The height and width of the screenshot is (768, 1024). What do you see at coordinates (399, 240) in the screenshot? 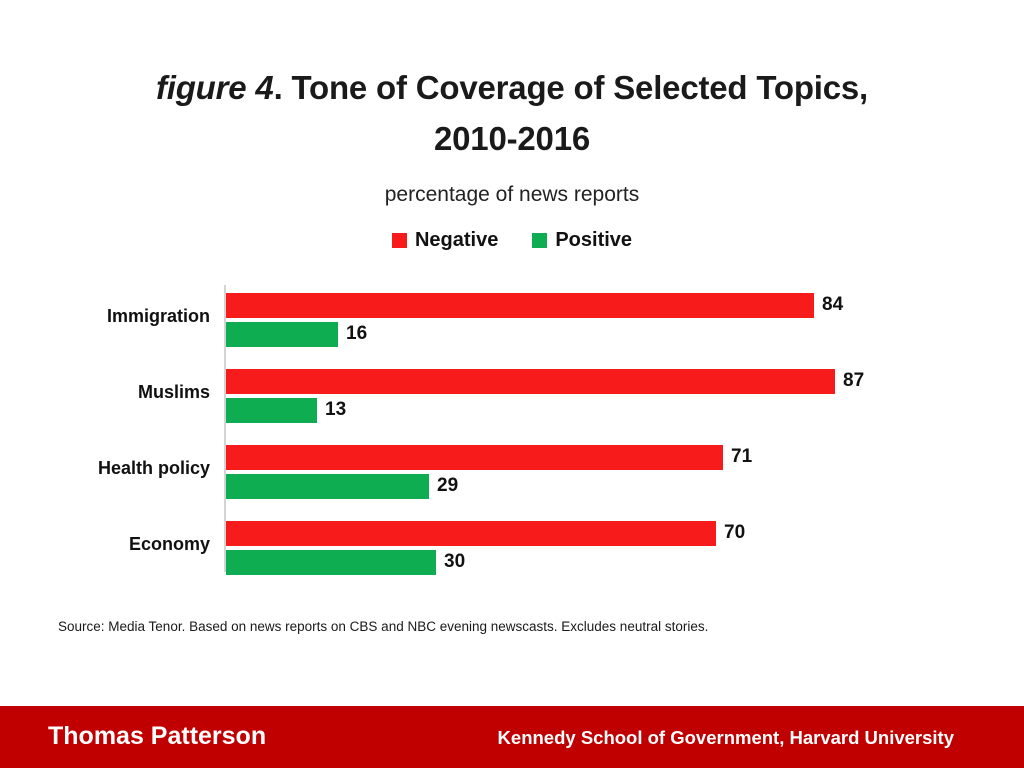
I see `legend-swatch-negative-icon` at bounding box center [399, 240].